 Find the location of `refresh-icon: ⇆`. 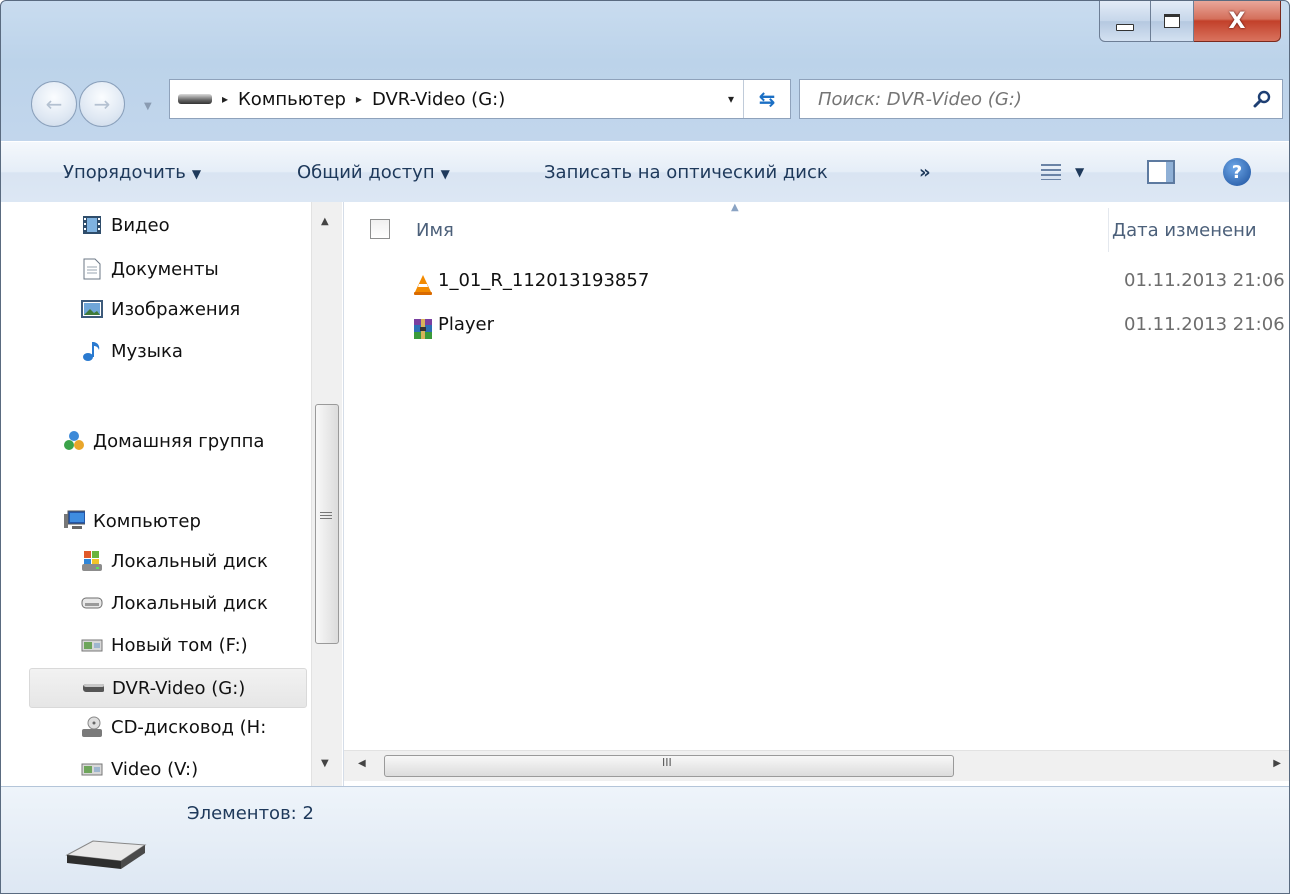

refresh-icon: ⇆ is located at coordinates (767, 99).